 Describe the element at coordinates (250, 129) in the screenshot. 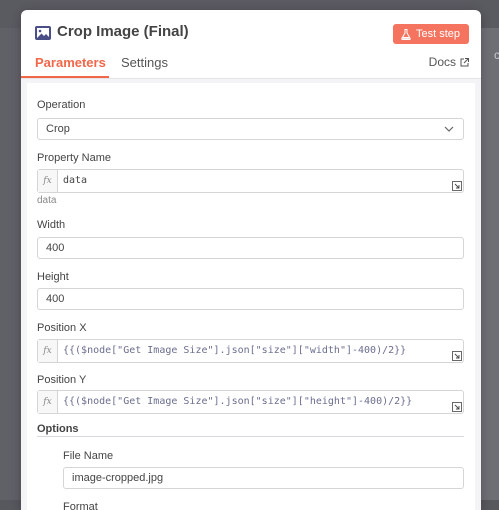

I see `operation-select: Crop` at that location.